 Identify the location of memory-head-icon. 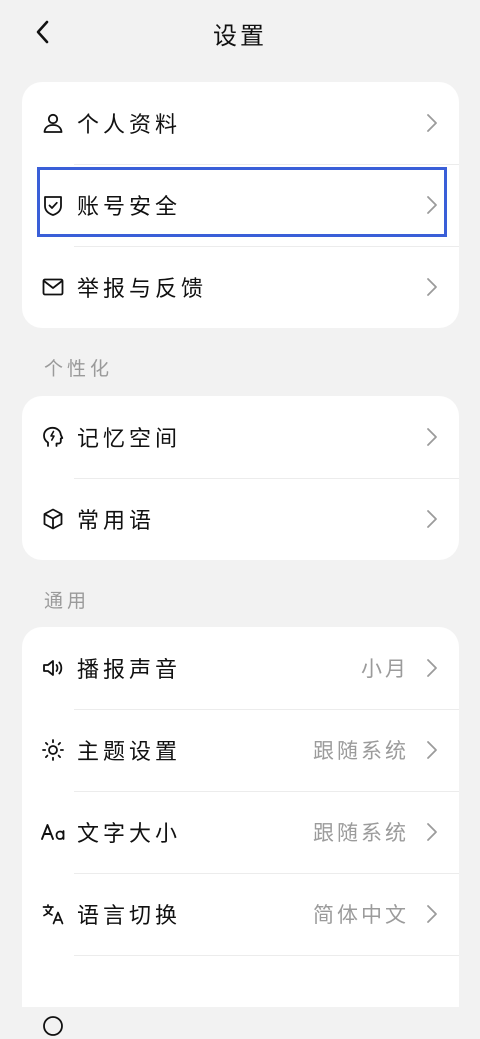
(53, 437).